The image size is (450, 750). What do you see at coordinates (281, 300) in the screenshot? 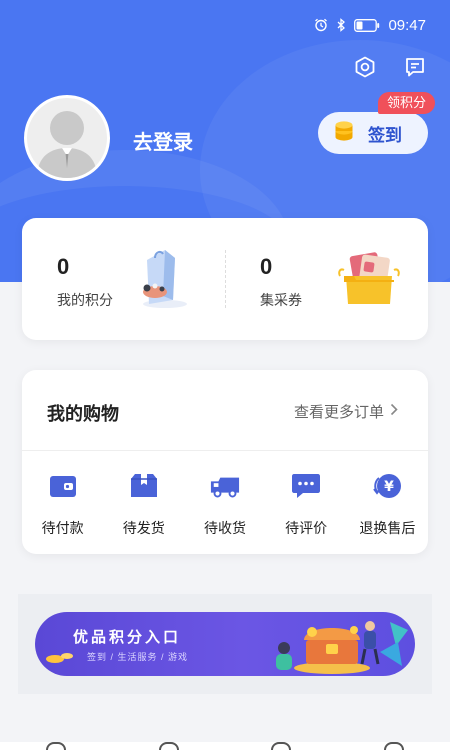
I see `coupons-label: 集采券` at bounding box center [281, 300].